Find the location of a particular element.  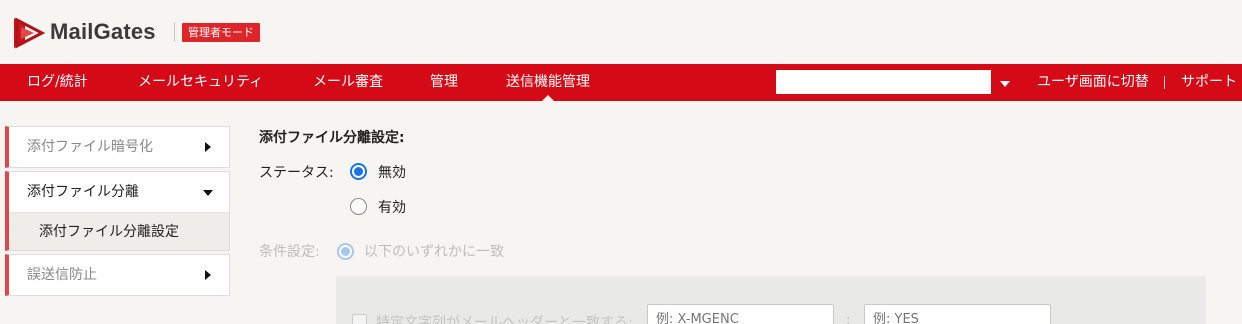

header-name-input is located at coordinates (740, 314).